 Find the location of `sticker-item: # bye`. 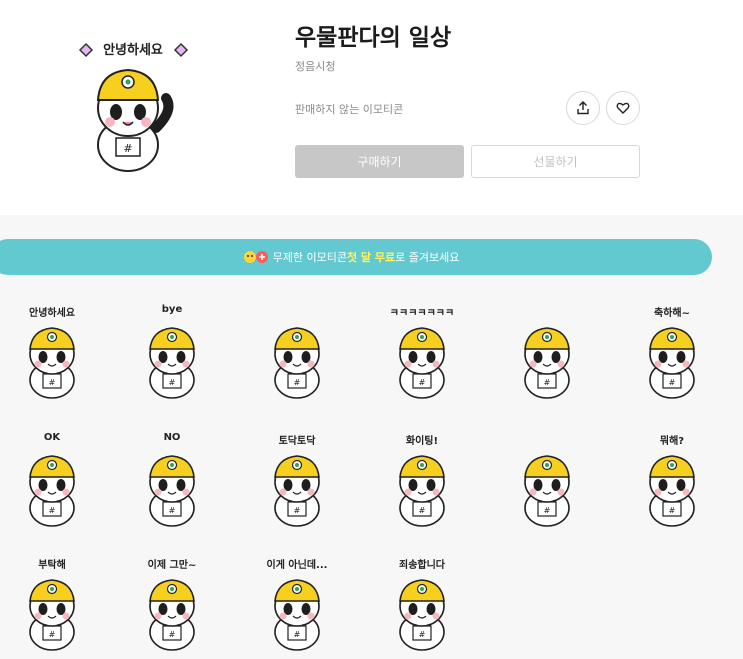

sticker-item: # bye is located at coordinates (172, 352).